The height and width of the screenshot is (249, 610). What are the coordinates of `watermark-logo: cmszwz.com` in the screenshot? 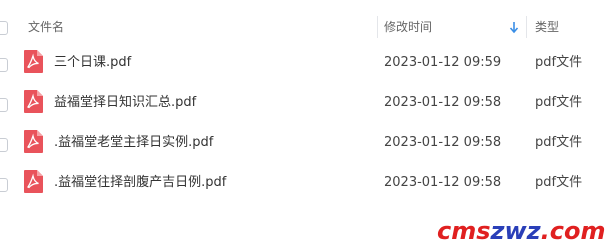 It's located at (521, 231).